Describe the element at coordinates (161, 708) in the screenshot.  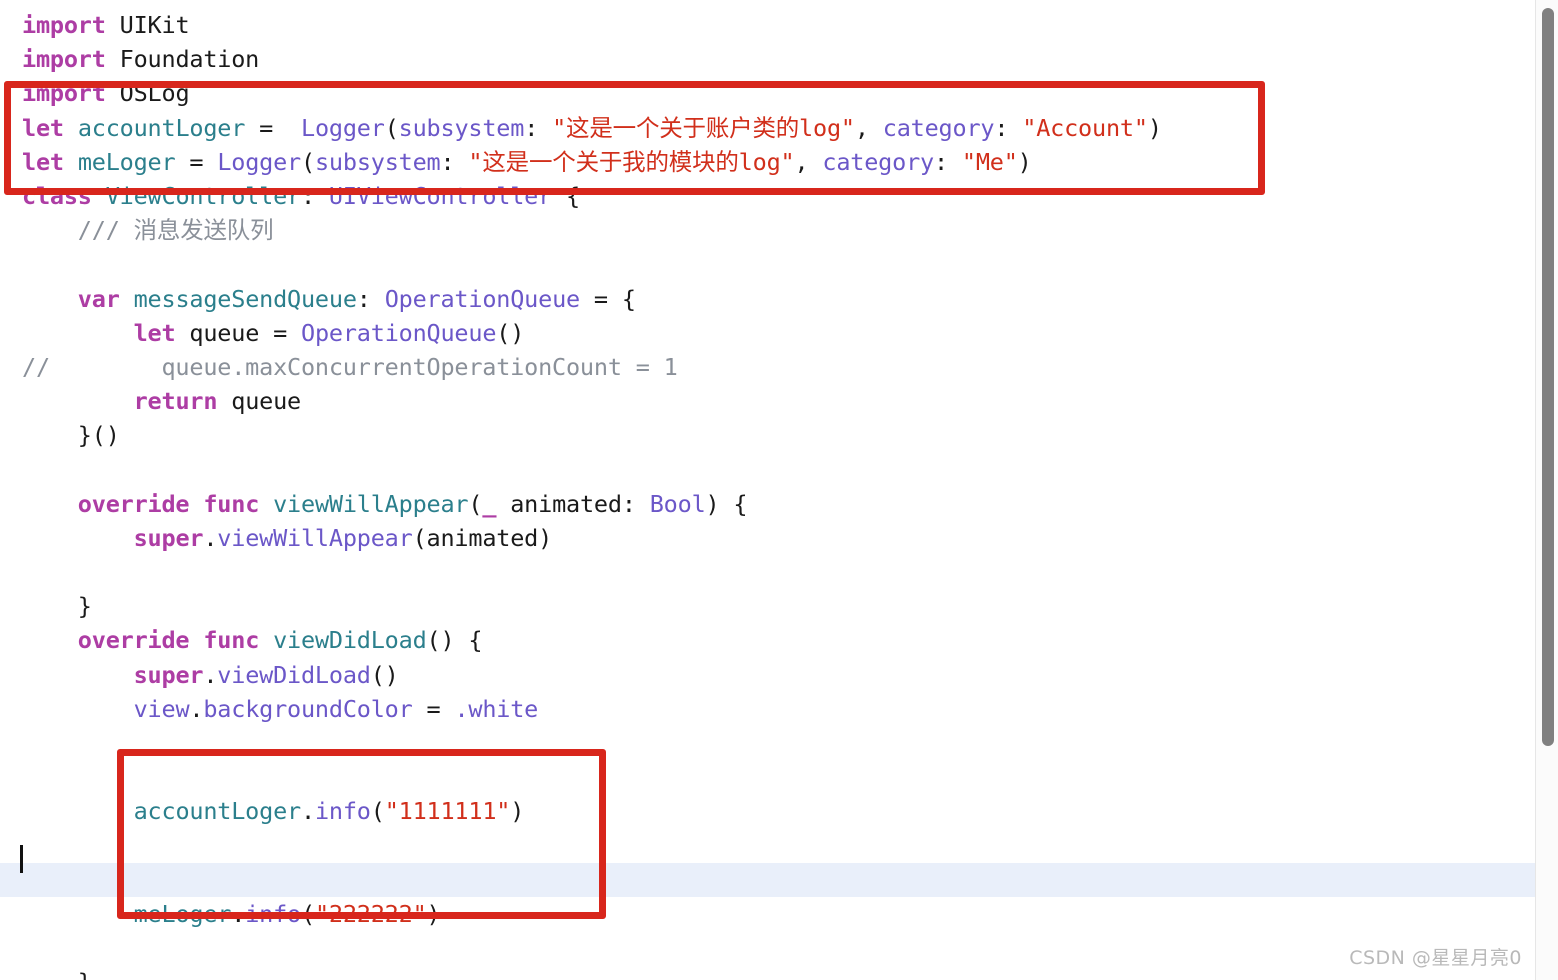
I see `code-token: view` at that location.